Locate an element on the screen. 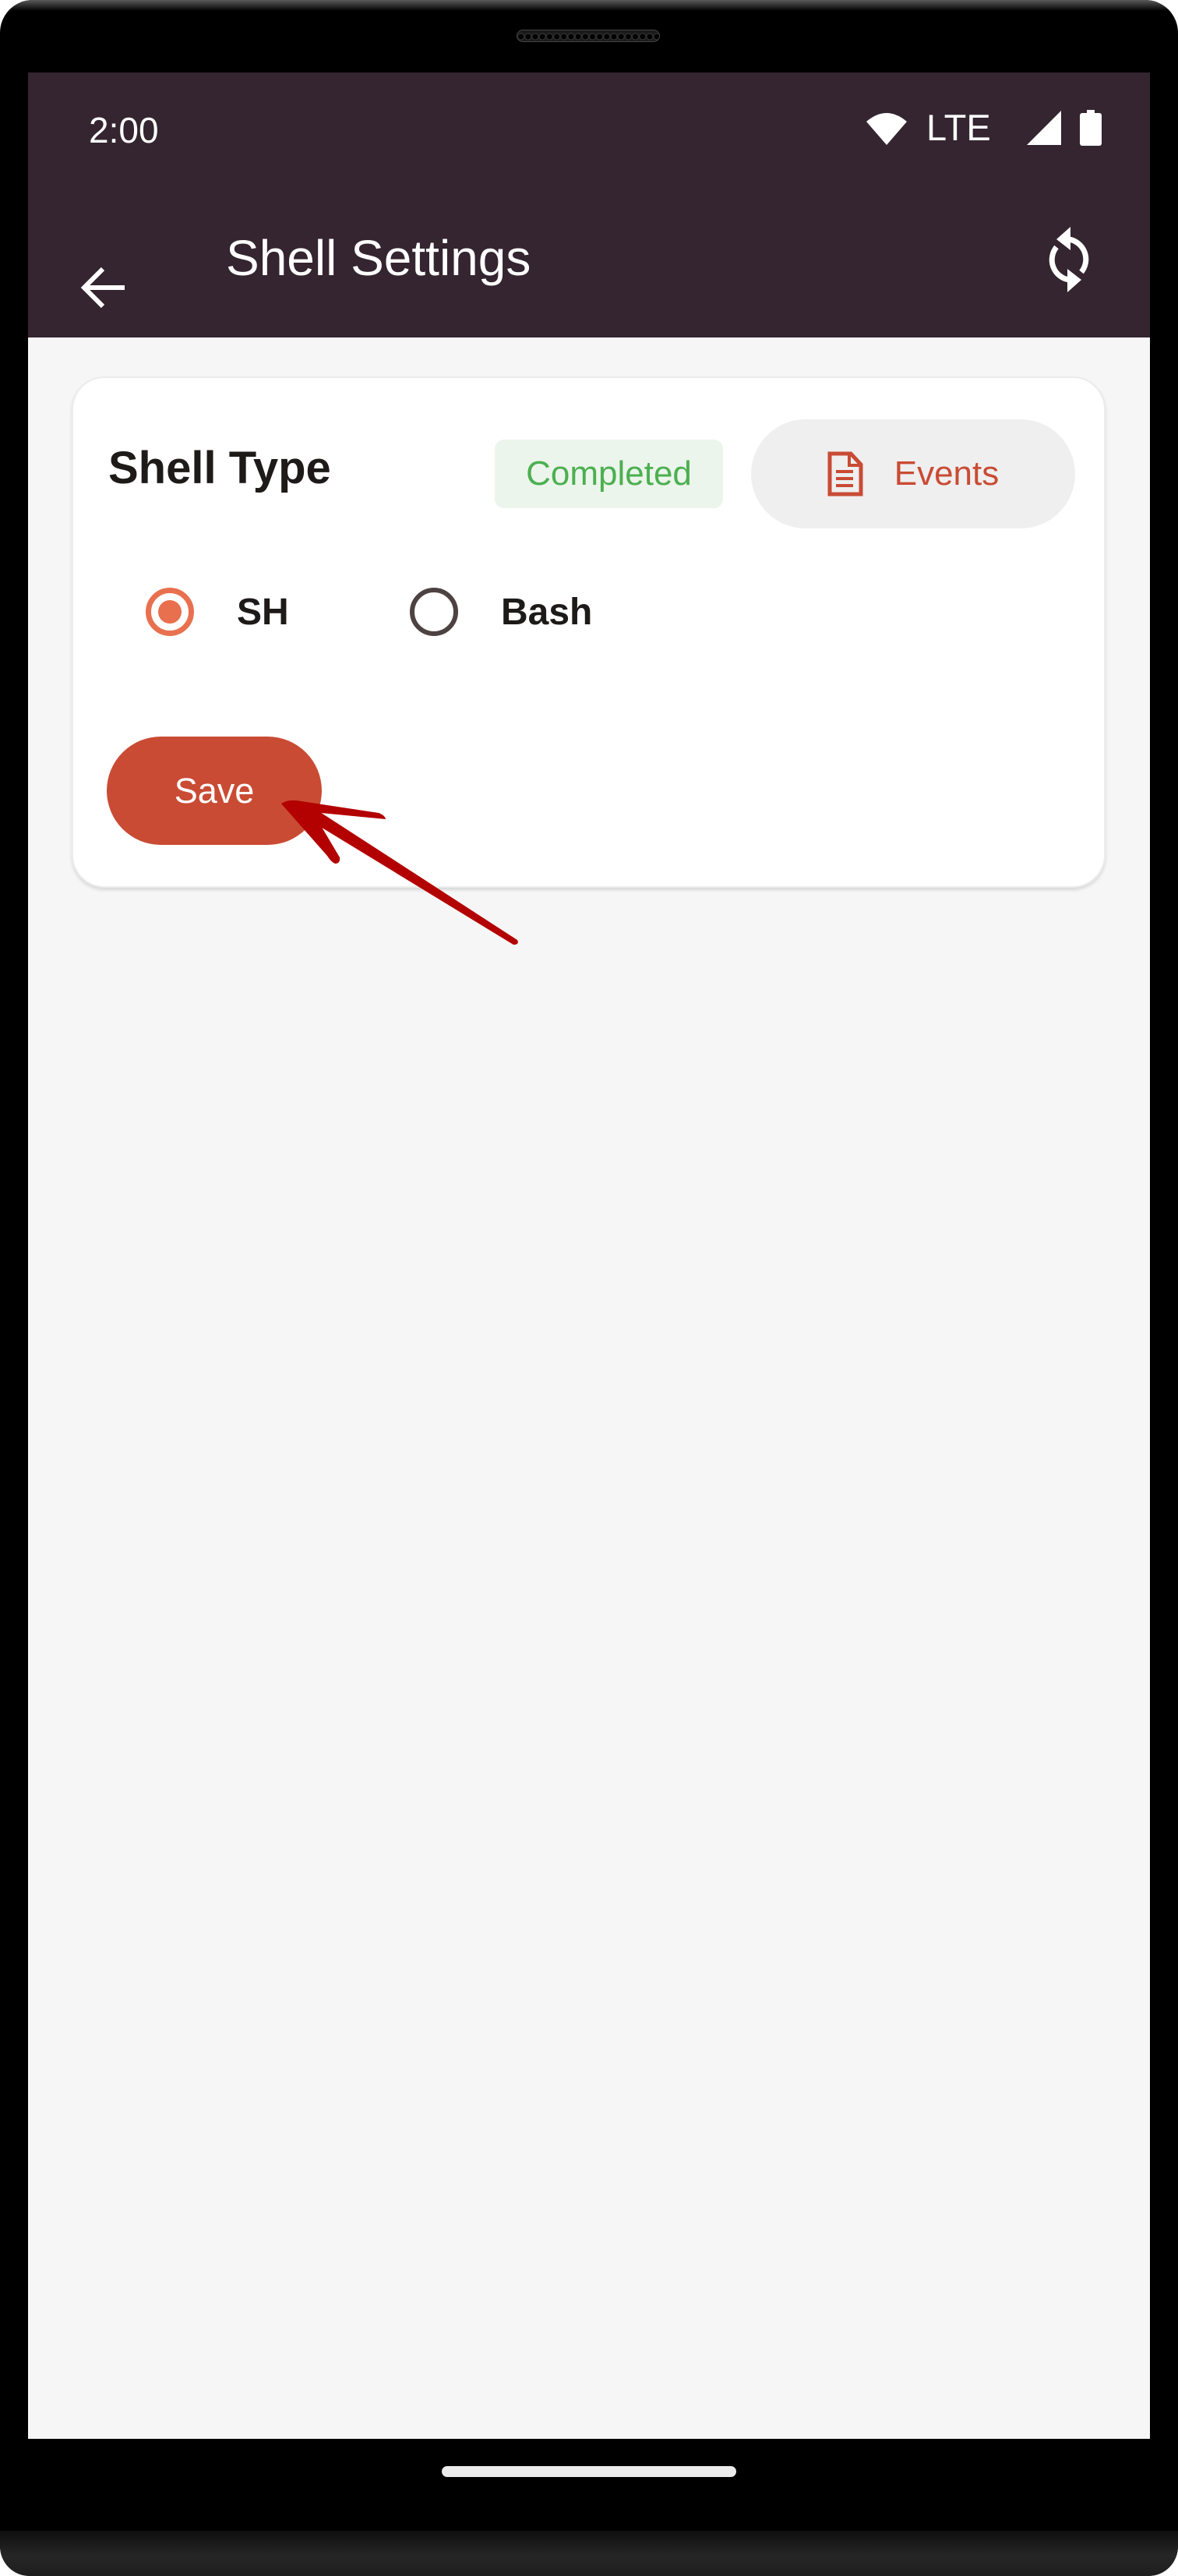 The height and width of the screenshot is (2576, 1178). status-time: 2:00 is located at coordinates (124, 130).